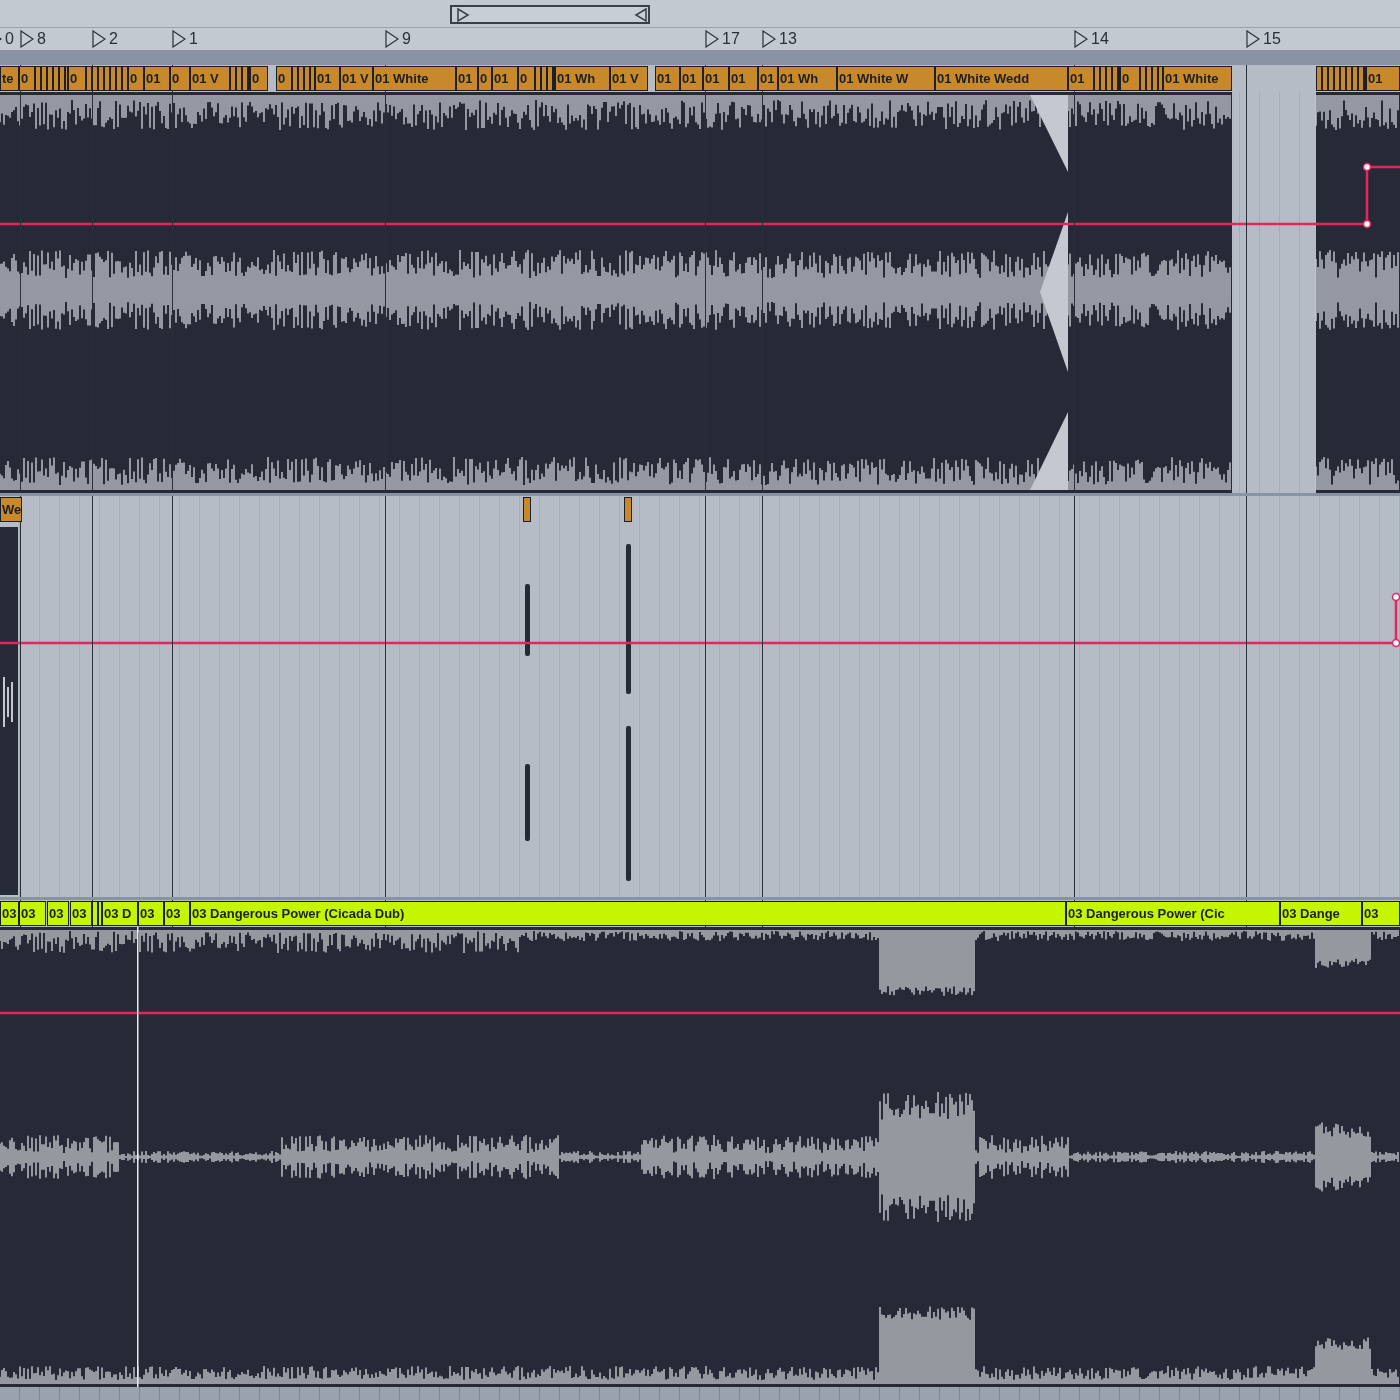 Image resolution: width=1400 pixels, height=1400 pixels. I want to click on clip-header: 01 White W, so click(886, 78).